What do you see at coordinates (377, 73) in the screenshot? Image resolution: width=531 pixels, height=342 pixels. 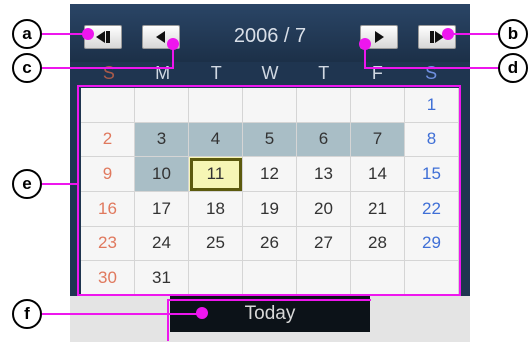 I see `weekday-label: F` at bounding box center [377, 73].